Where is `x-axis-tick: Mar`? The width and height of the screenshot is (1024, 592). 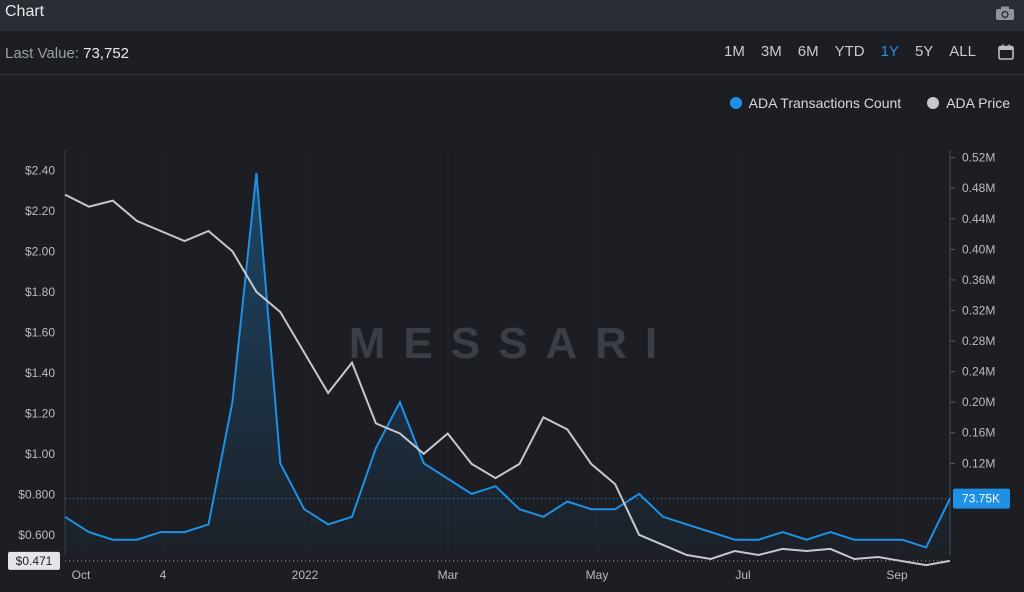 x-axis-tick: Mar is located at coordinates (448, 575).